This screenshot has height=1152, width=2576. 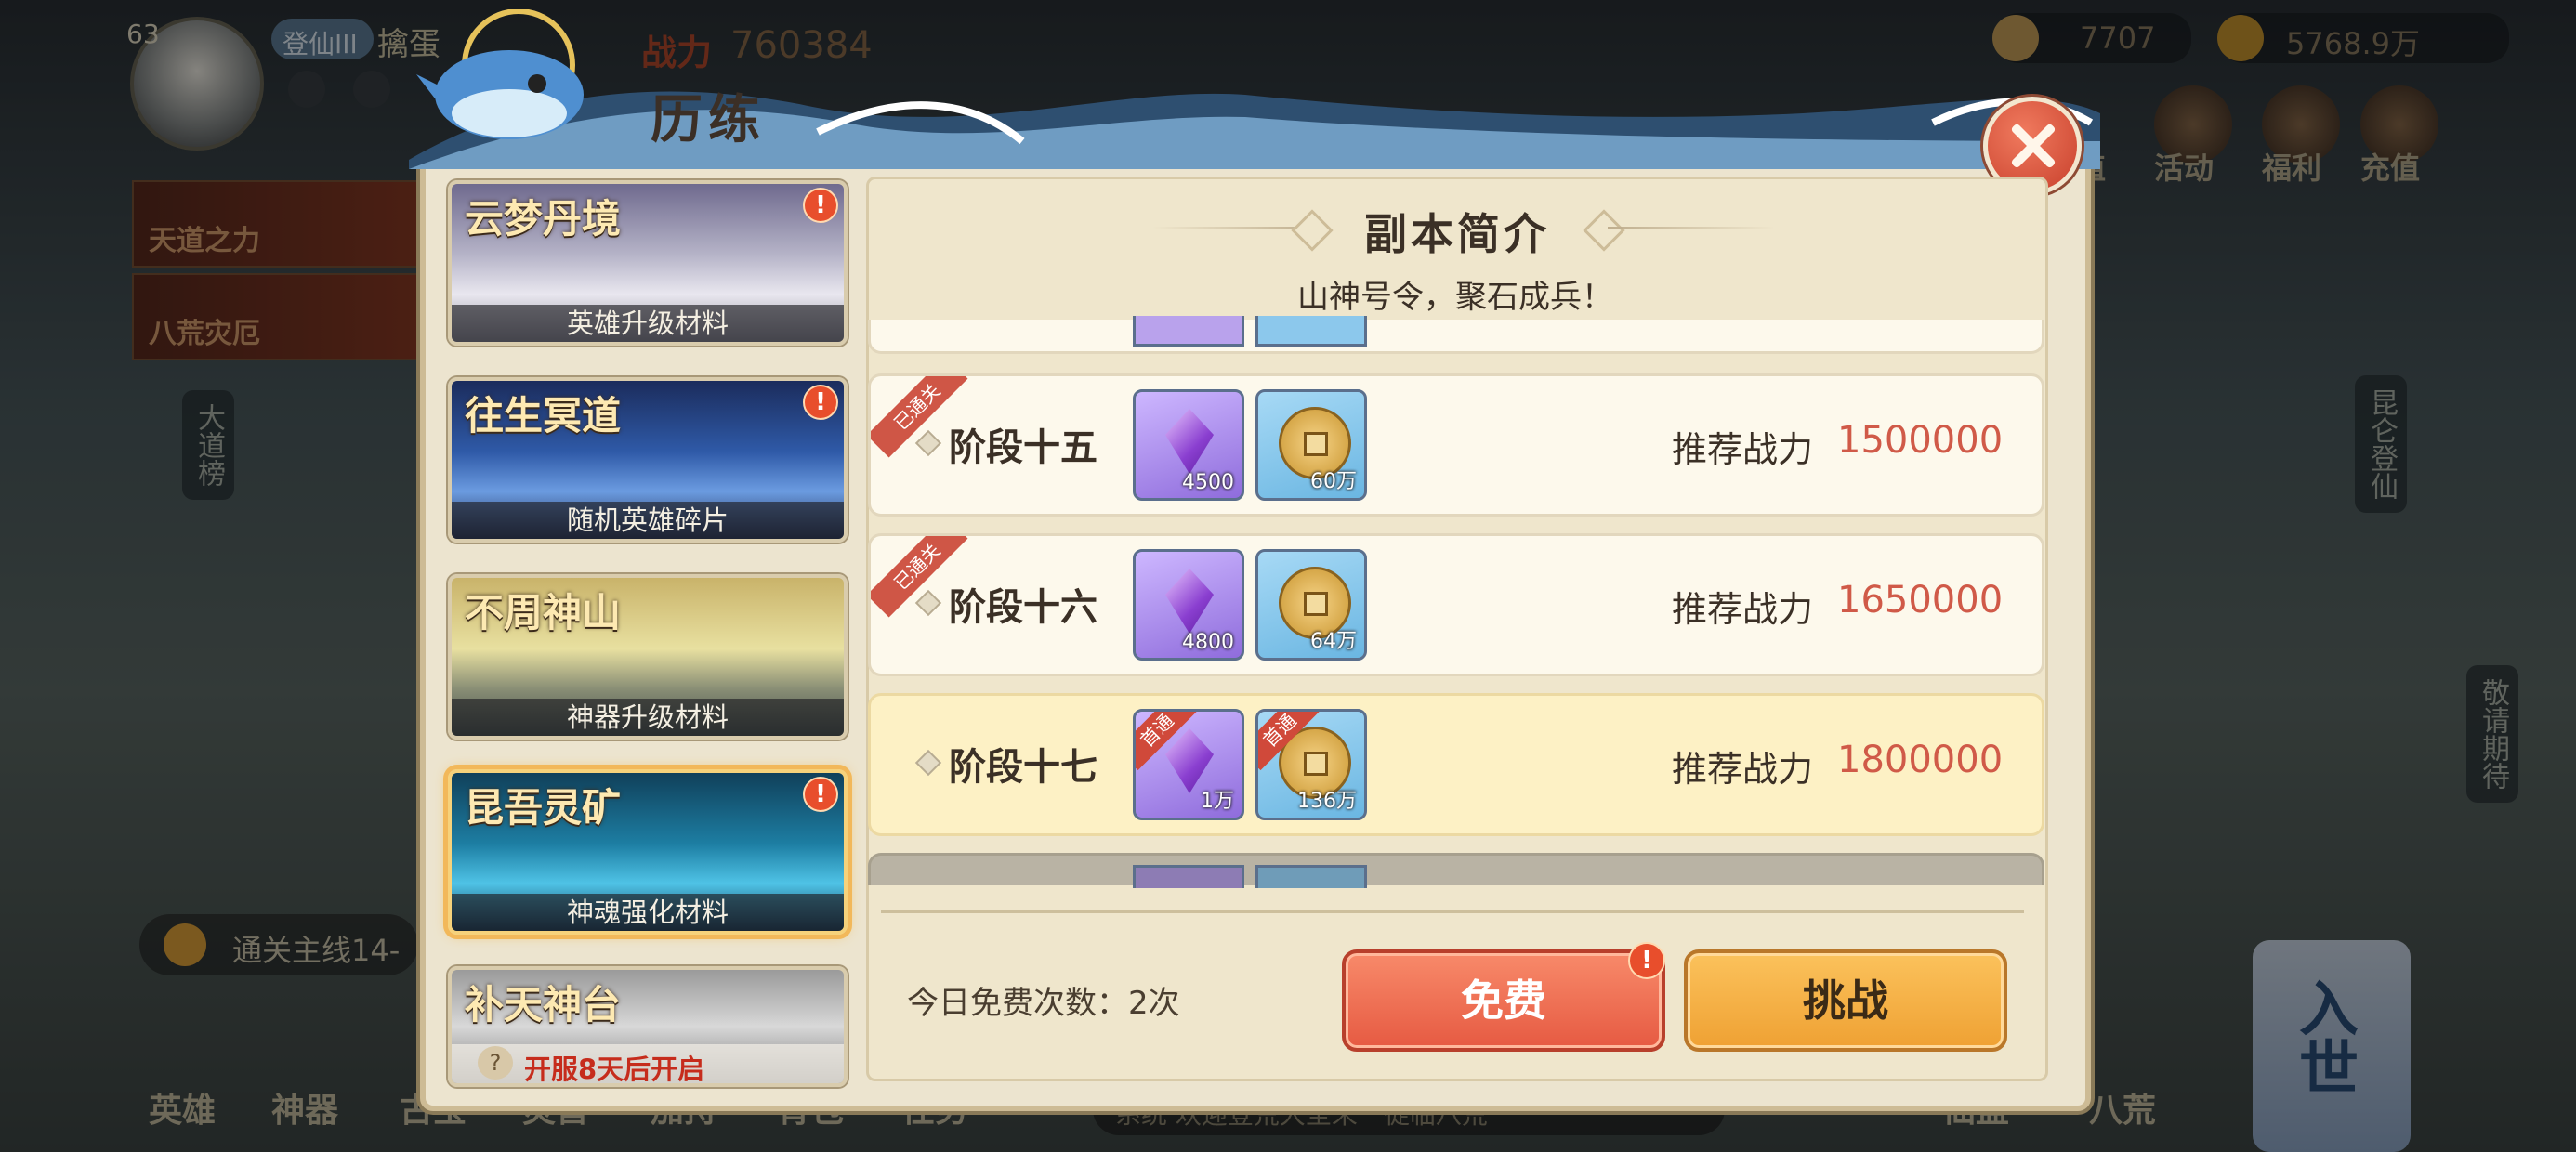 I want to click on whale-mascot-icon, so click(x=500, y=74).